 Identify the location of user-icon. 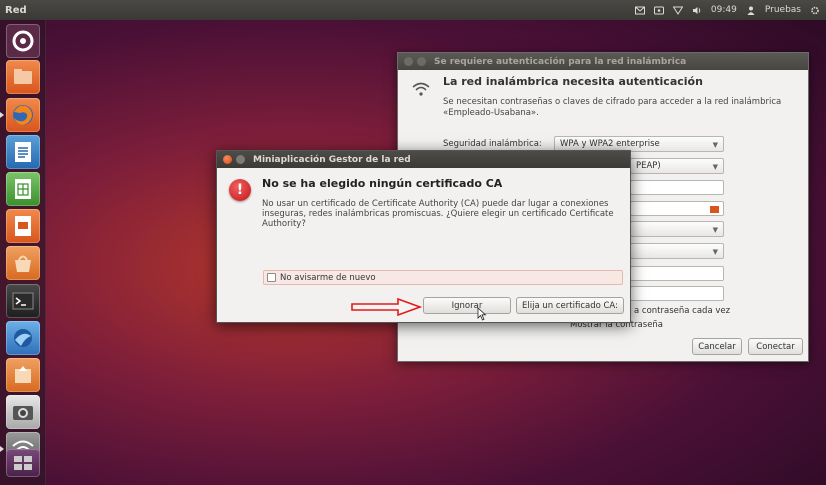
(751, 10).